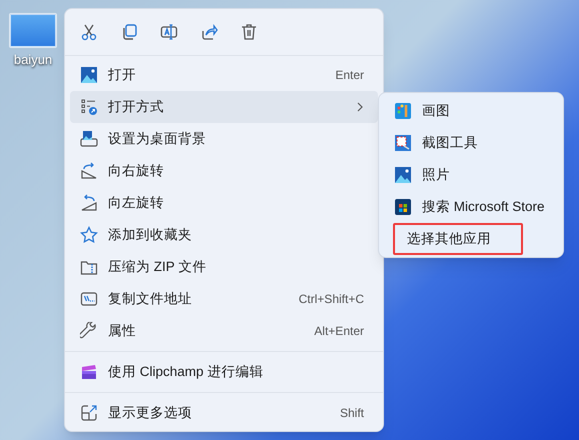 The height and width of the screenshot is (440, 579). I want to click on menu-item: 复制文件地址 Ctrl+Shift+C, so click(224, 299).